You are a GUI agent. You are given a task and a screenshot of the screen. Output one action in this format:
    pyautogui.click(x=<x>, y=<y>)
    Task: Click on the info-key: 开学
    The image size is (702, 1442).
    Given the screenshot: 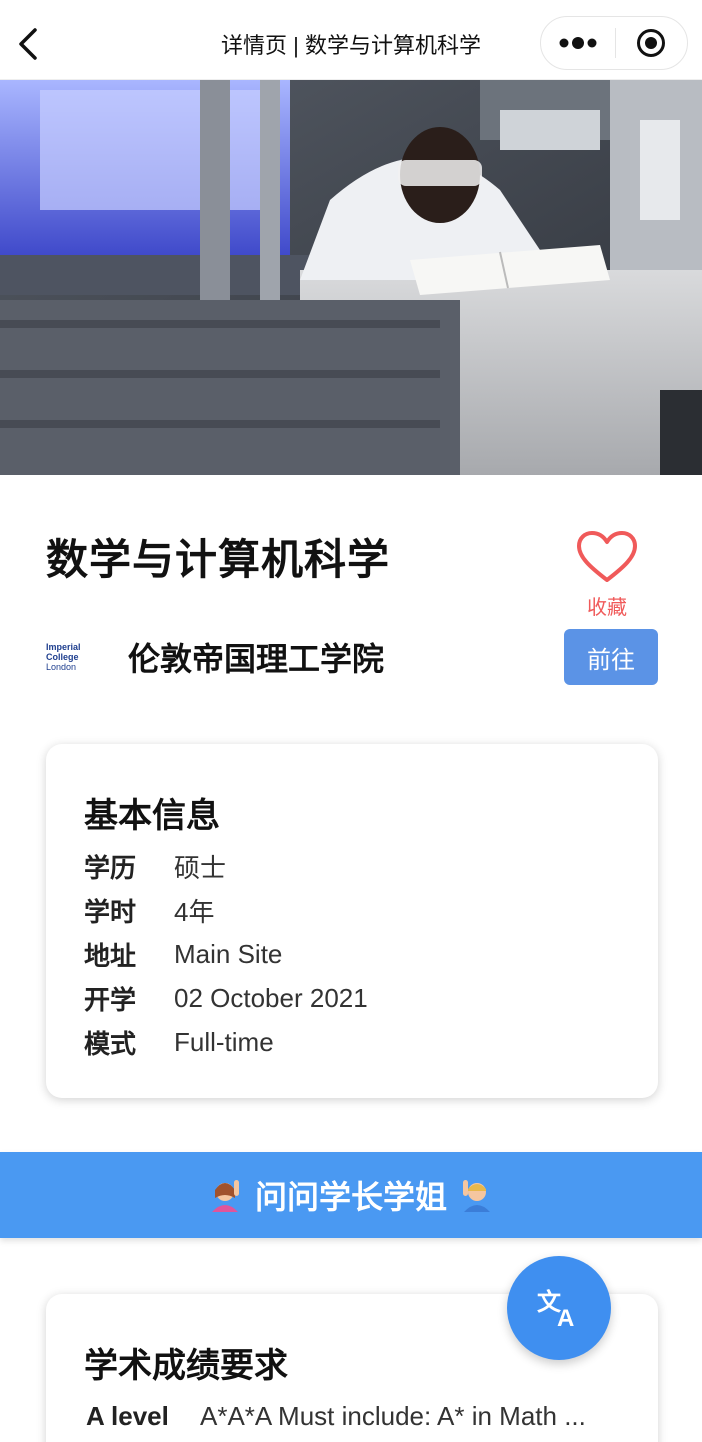 What is the action you would take?
    pyautogui.click(x=110, y=999)
    